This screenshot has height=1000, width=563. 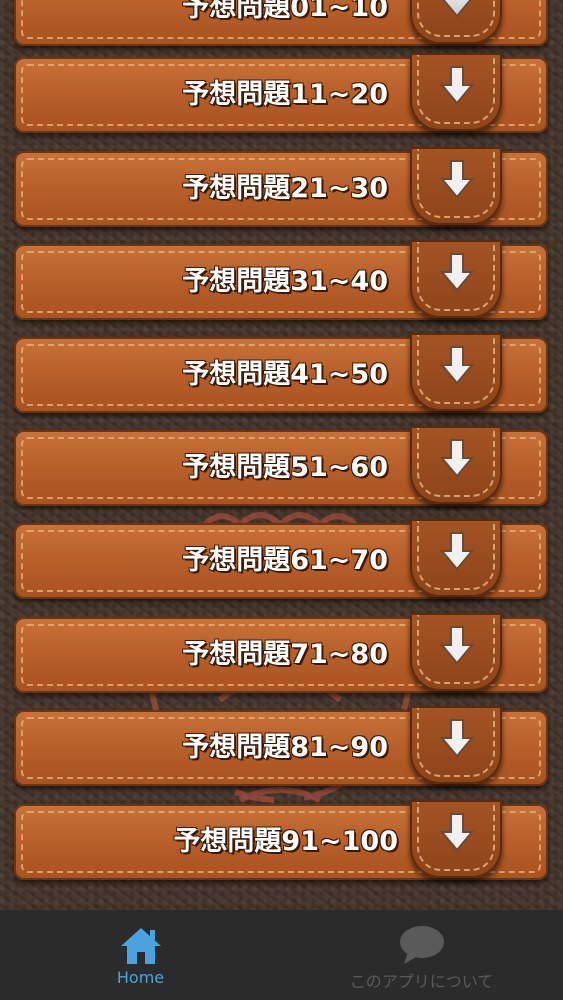 I want to click on question-set-item: 予想問題11~20, so click(x=281, y=93).